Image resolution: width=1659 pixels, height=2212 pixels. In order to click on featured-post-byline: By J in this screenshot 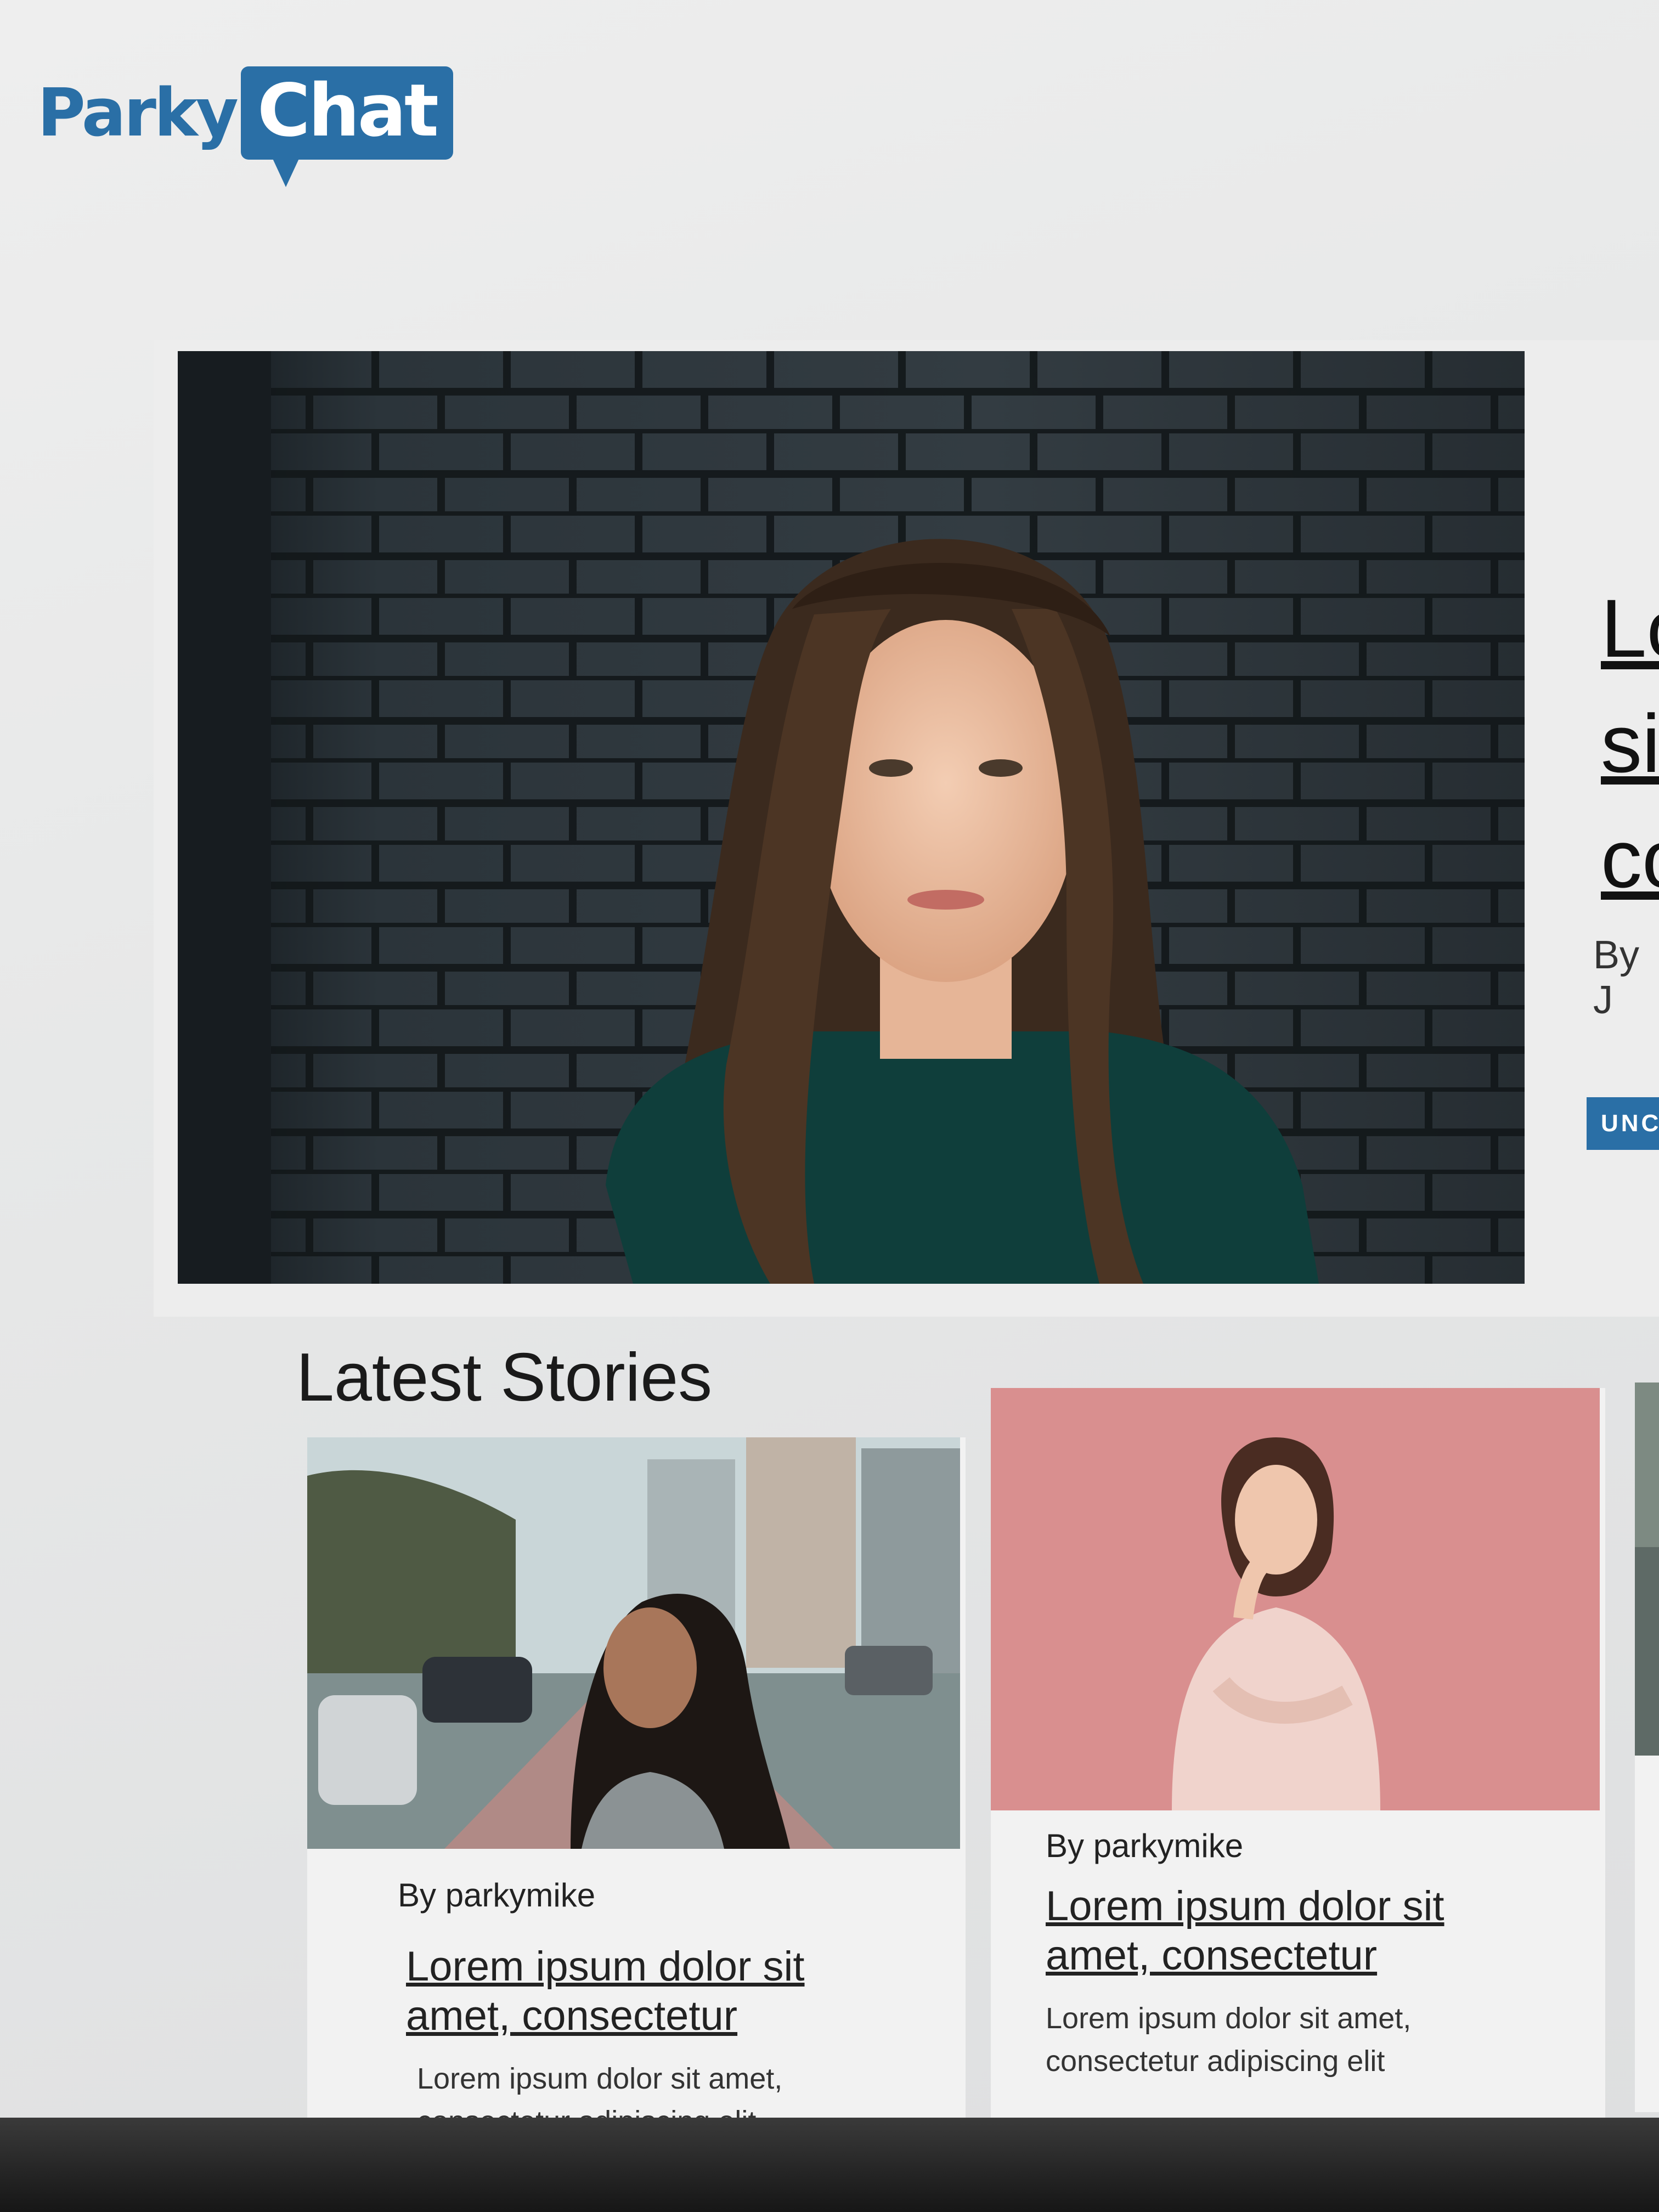, I will do `click(1617, 978)`.